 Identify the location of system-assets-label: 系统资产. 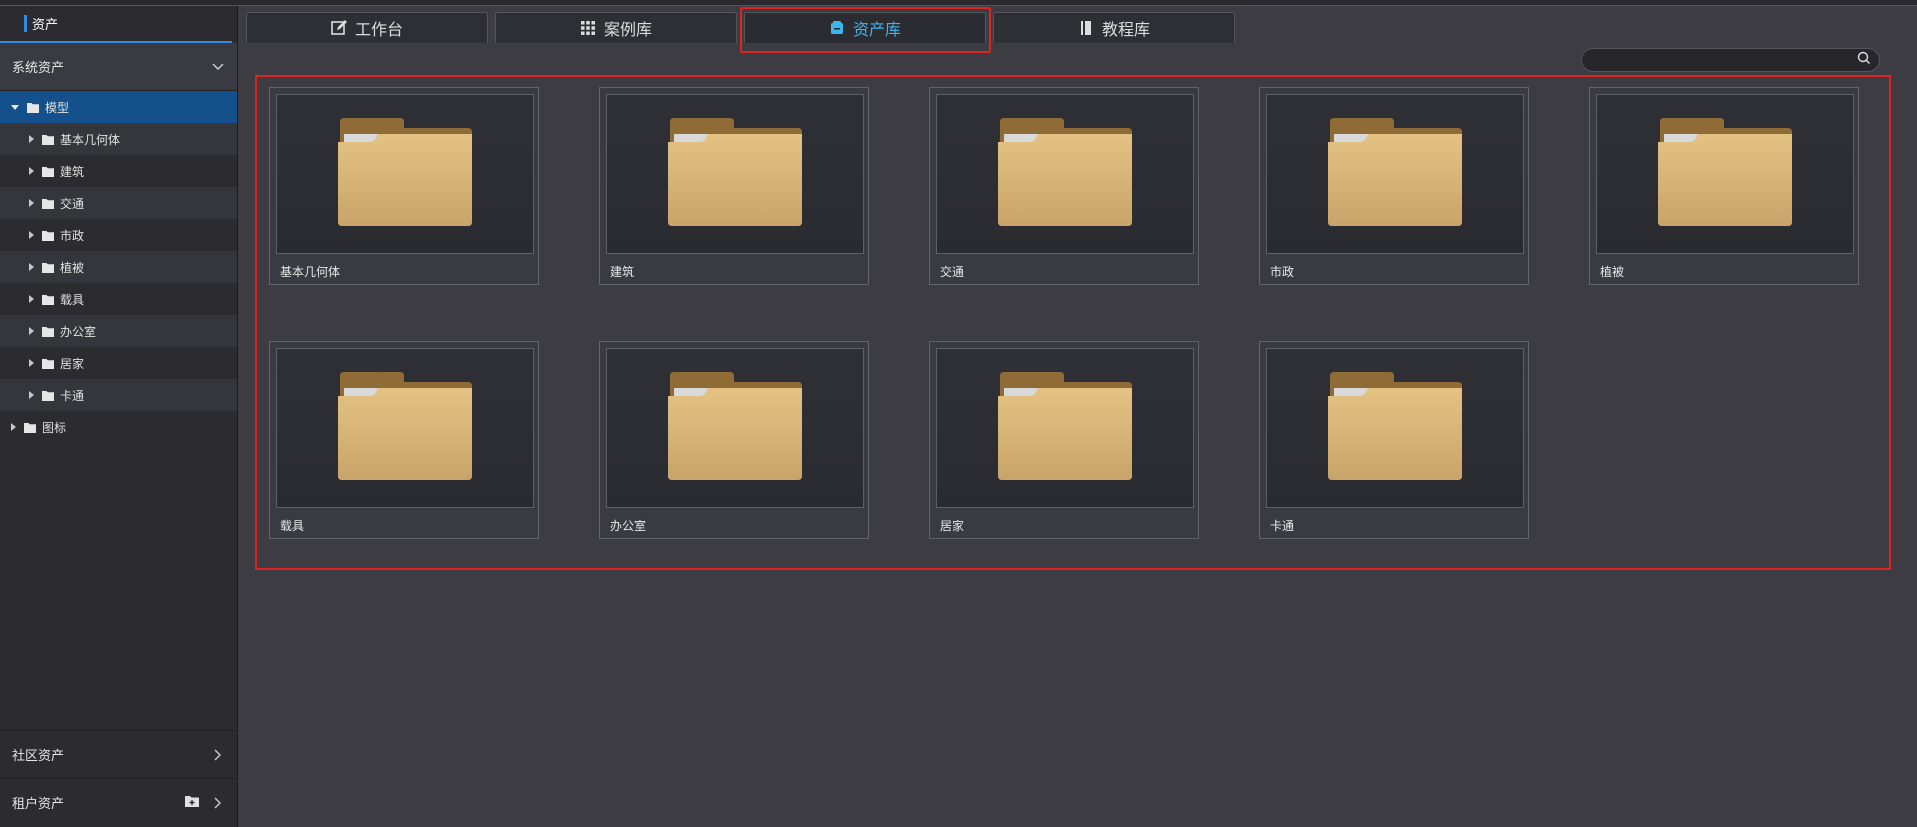
(38, 68).